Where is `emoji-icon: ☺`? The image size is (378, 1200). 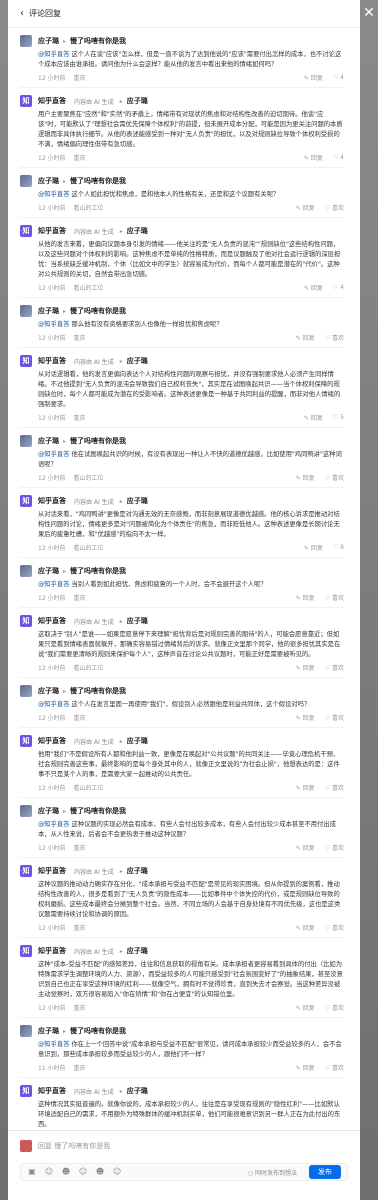
emoji-icon: ☺ is located at coordinates (49, 1172).